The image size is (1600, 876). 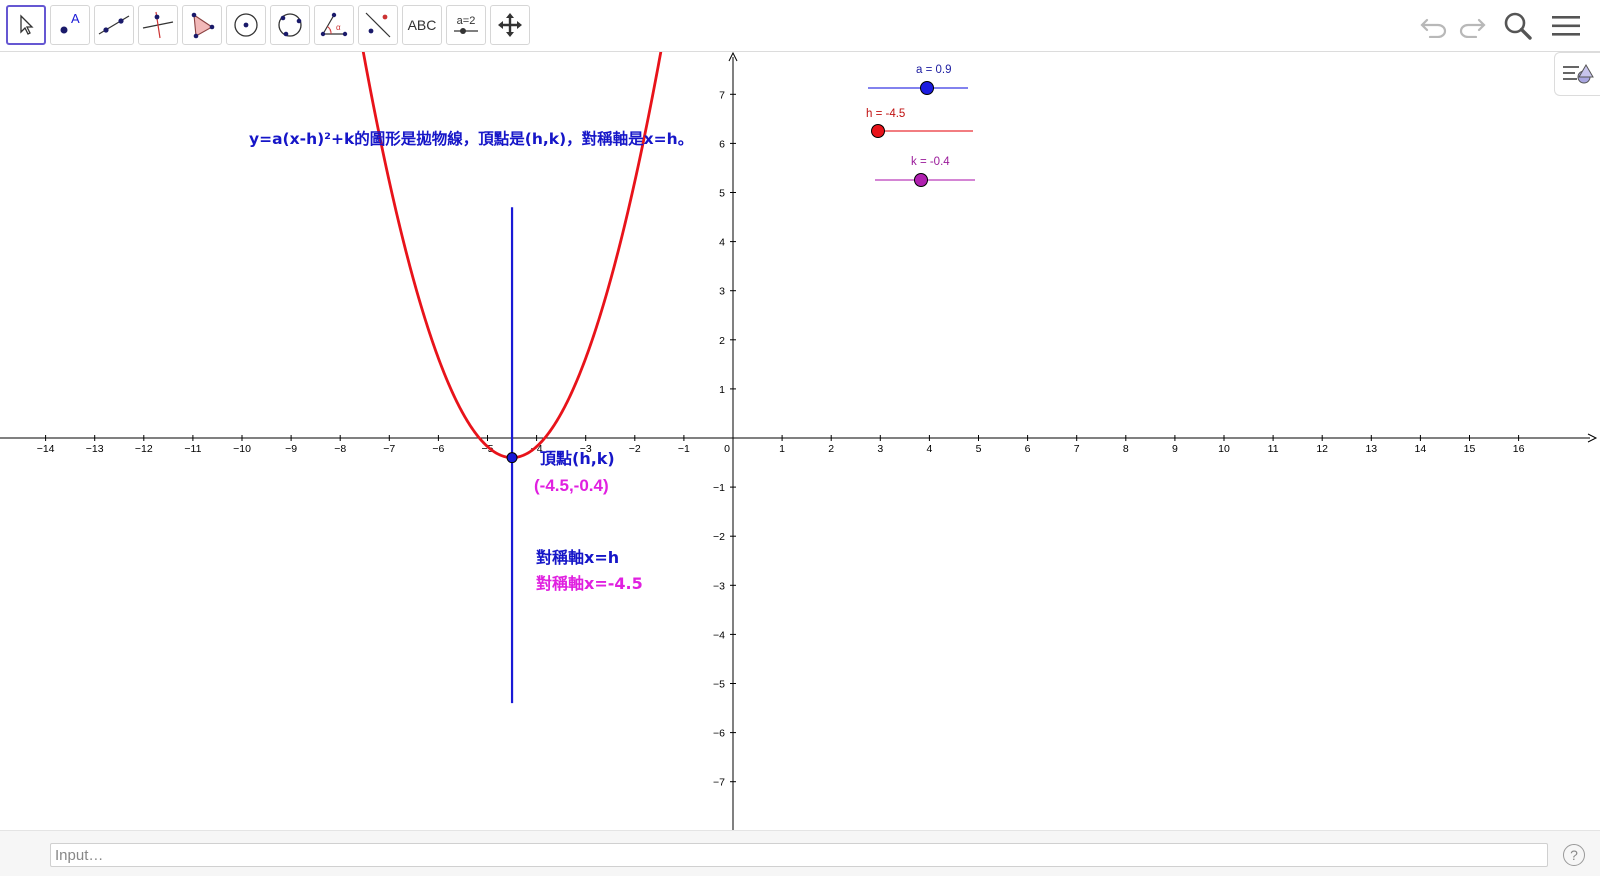 I want to click on move-graphics-view-icon, so click(x=510, y=25).